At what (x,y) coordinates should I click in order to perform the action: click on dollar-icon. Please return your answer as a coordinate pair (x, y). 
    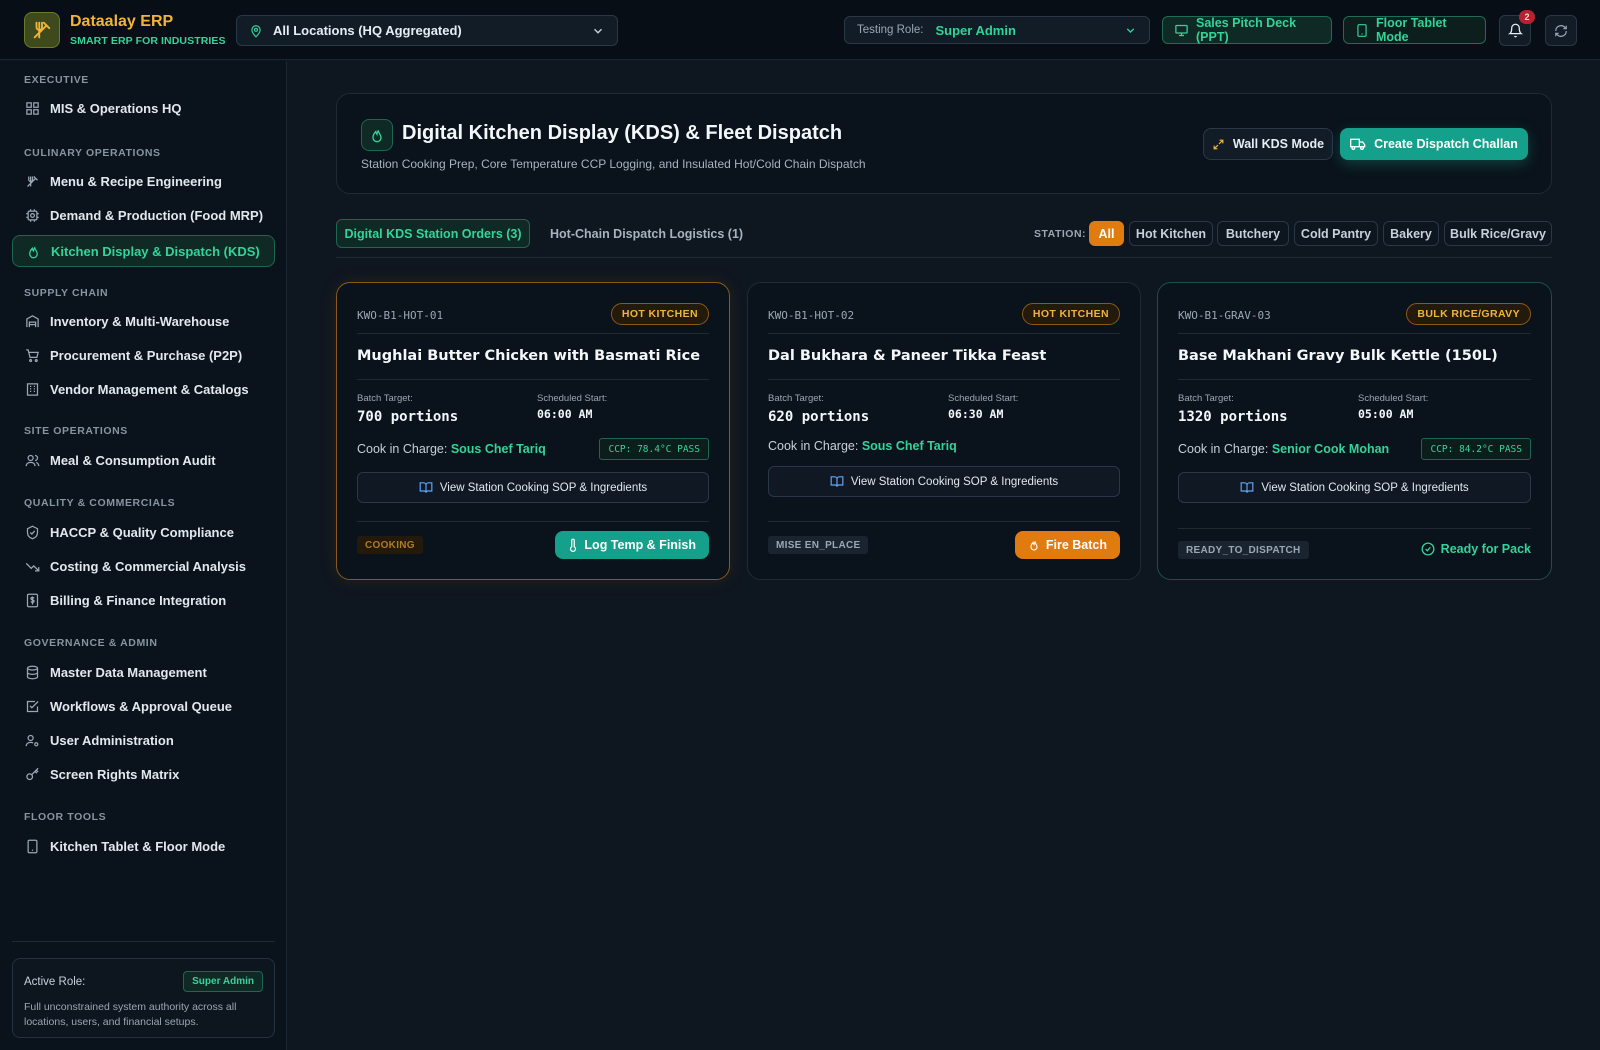
    Looking at the image, I should click on (32, 600).